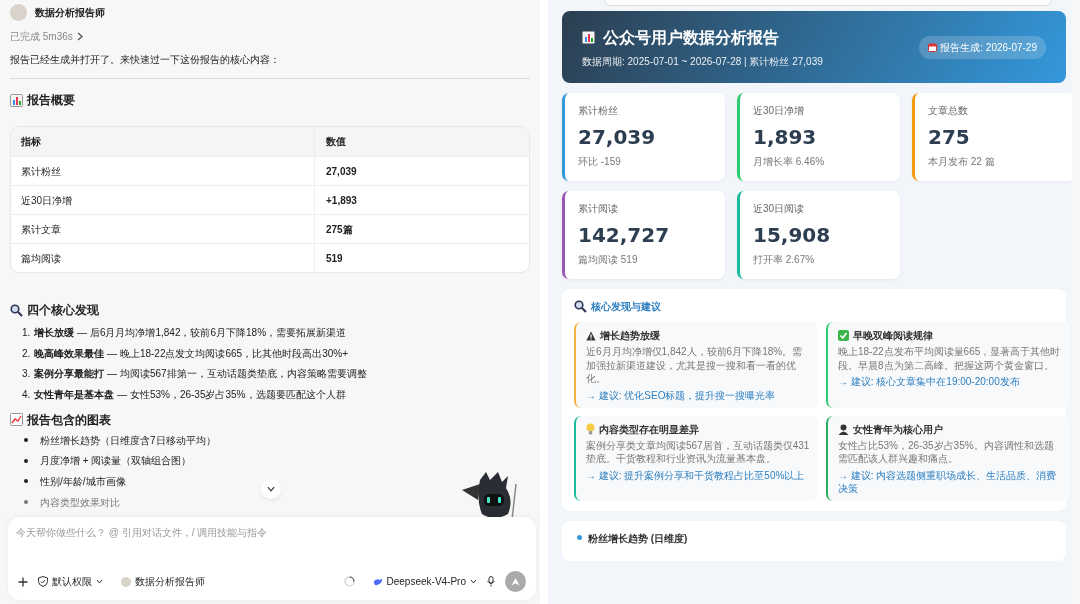  I want to click on list-item-text: 内容类型效果对比, so click(80, 502).